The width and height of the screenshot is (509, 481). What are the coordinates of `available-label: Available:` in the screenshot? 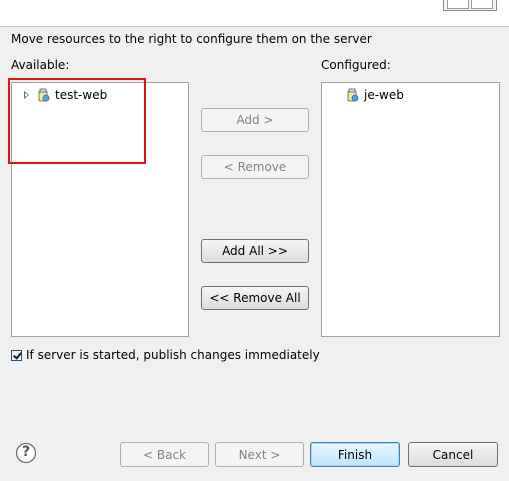 It's located at (40, 65).